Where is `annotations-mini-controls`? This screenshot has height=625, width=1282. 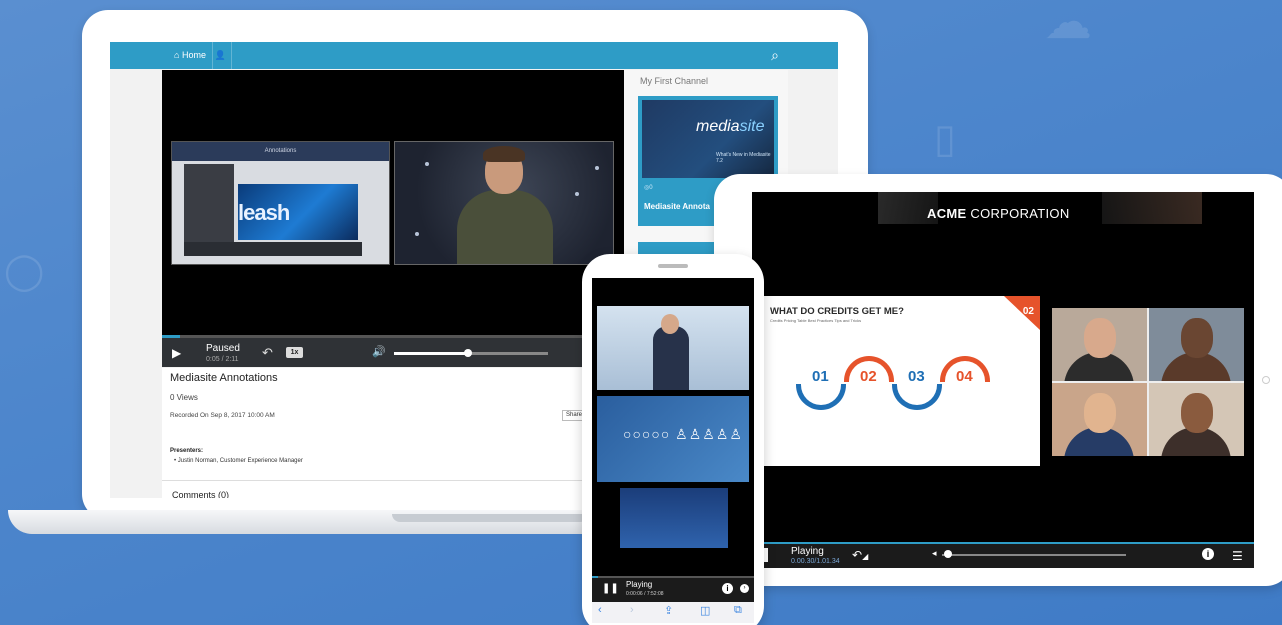
annotations-mini-controls is located at coordinates (273, 249).